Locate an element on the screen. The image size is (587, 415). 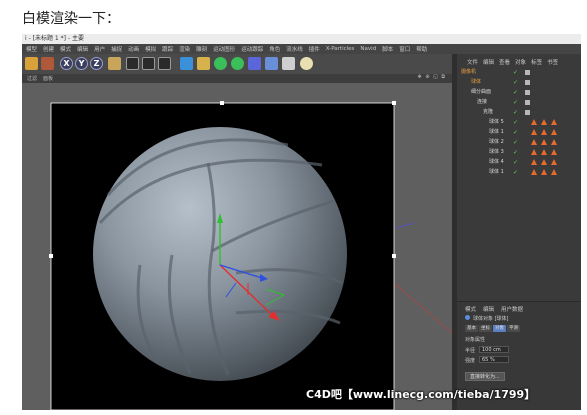
om-menu-object: 对象 is located at coordinates (520, 62).